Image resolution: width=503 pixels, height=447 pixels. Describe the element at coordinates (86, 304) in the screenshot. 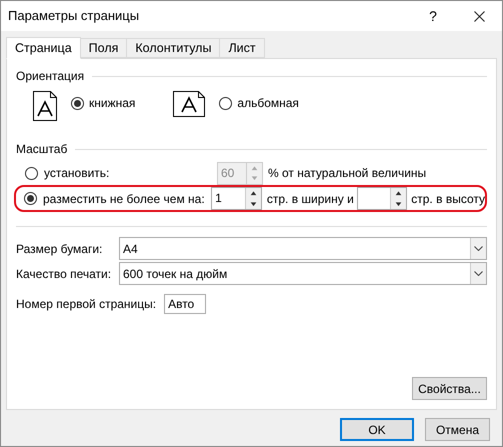

I see `field-label: Номер первой страницы:` at that location.